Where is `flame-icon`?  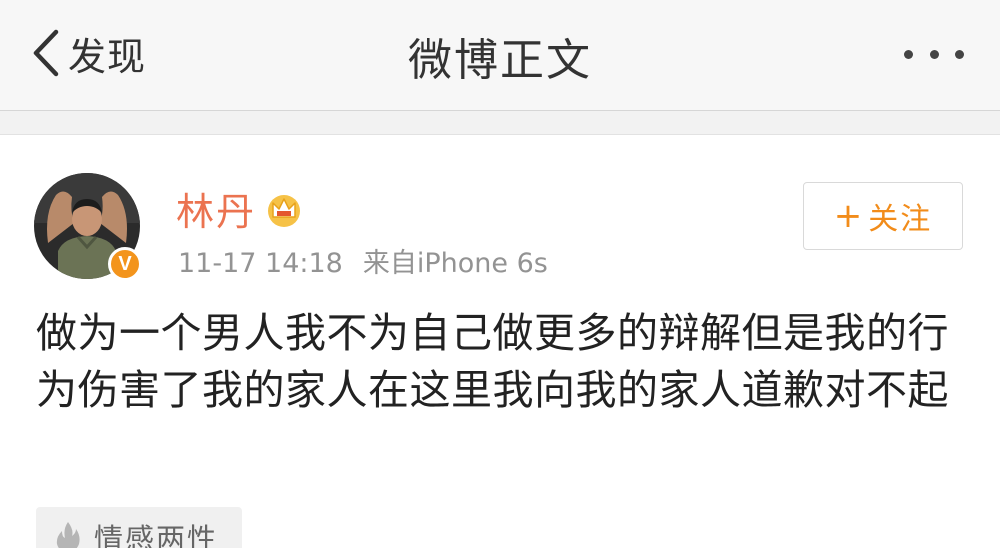
flame-icon is located at coordinates (68, 535).